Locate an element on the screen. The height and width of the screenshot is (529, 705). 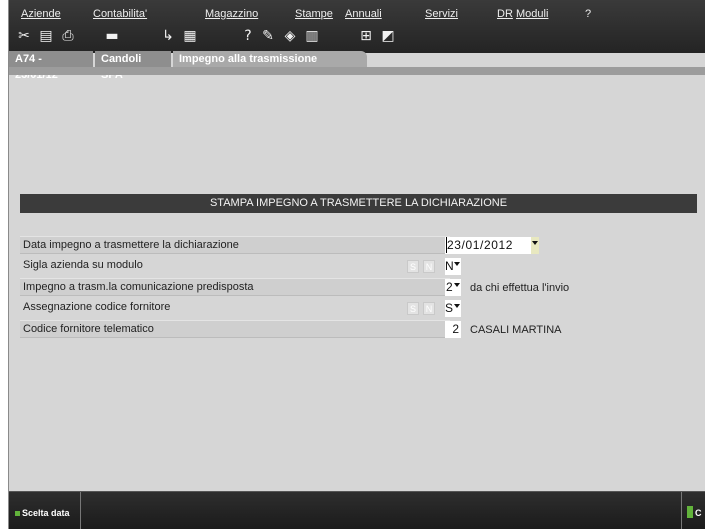
data-impegno-value: 23/01/2012 is located at coordinates (480, 245).